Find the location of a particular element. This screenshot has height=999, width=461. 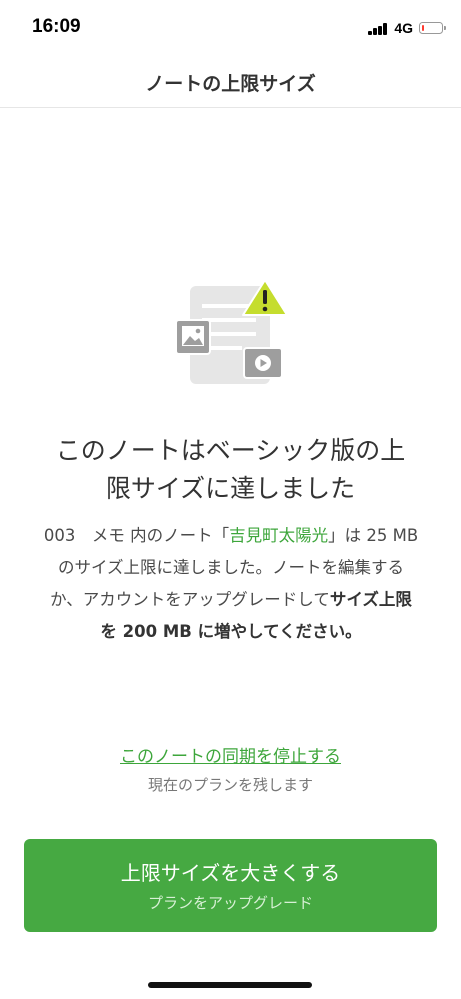

note-document-icon is located at coordinates (231, 331).